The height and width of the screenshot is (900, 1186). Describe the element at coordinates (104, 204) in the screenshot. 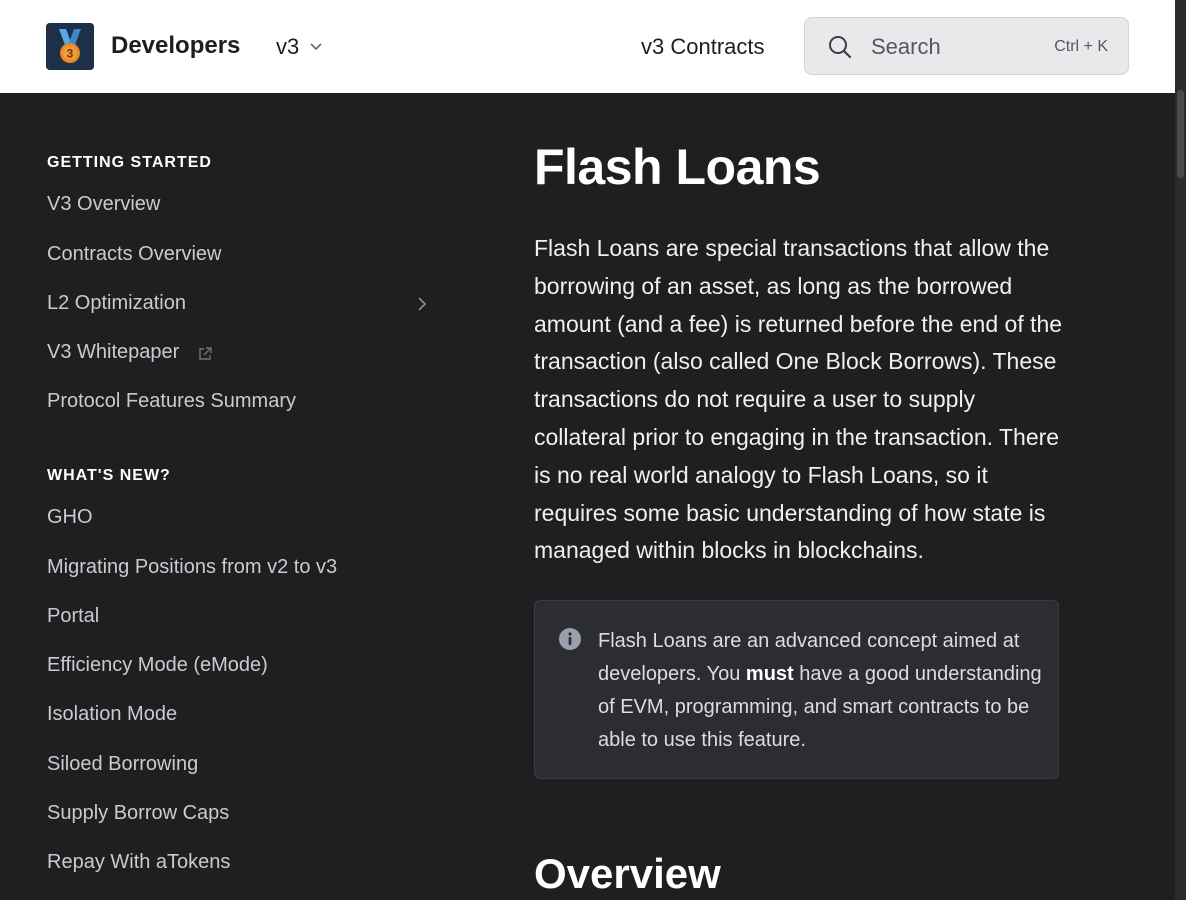

I see `sidebar-item-label: V3 Overview` at that location.